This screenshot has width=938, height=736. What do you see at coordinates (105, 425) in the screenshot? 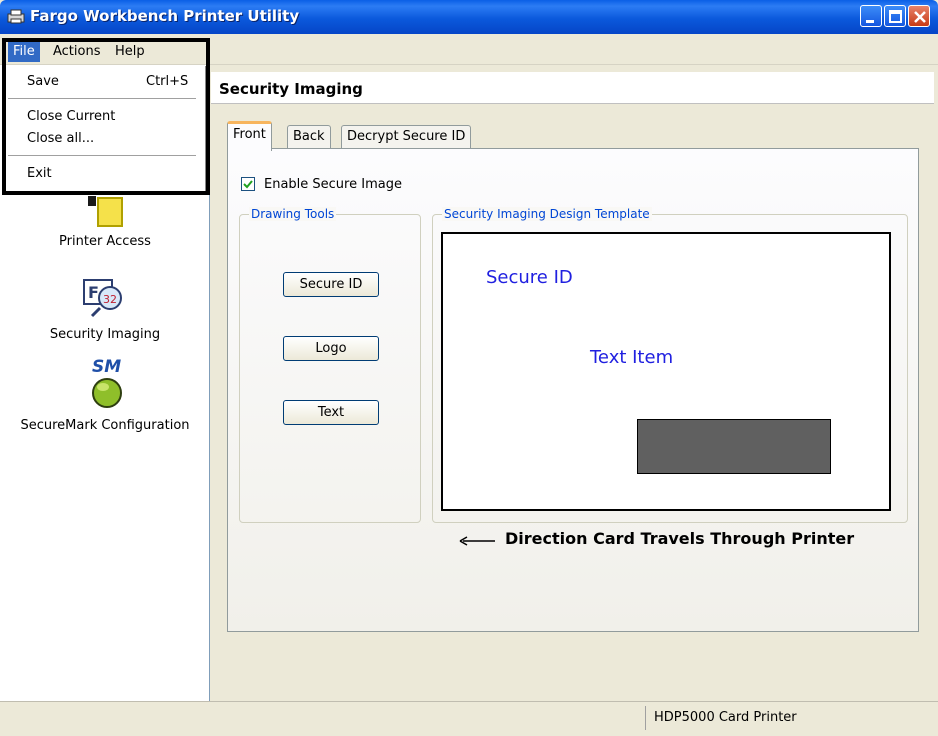
I see `sidebar-item-securemark-configuration: SecureMark Configuration` at bounding box center [105, 425].